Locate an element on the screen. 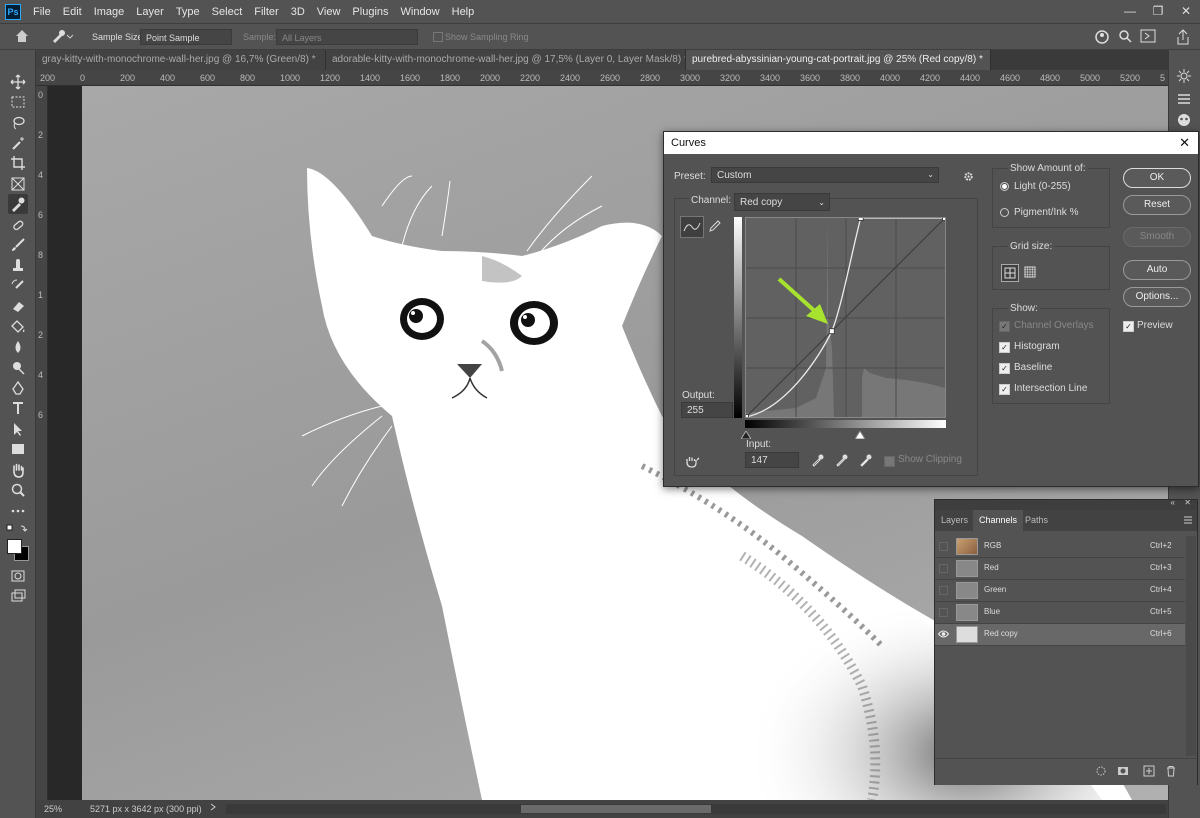  reset-button: Reset is located at coordinates (1157, 205).